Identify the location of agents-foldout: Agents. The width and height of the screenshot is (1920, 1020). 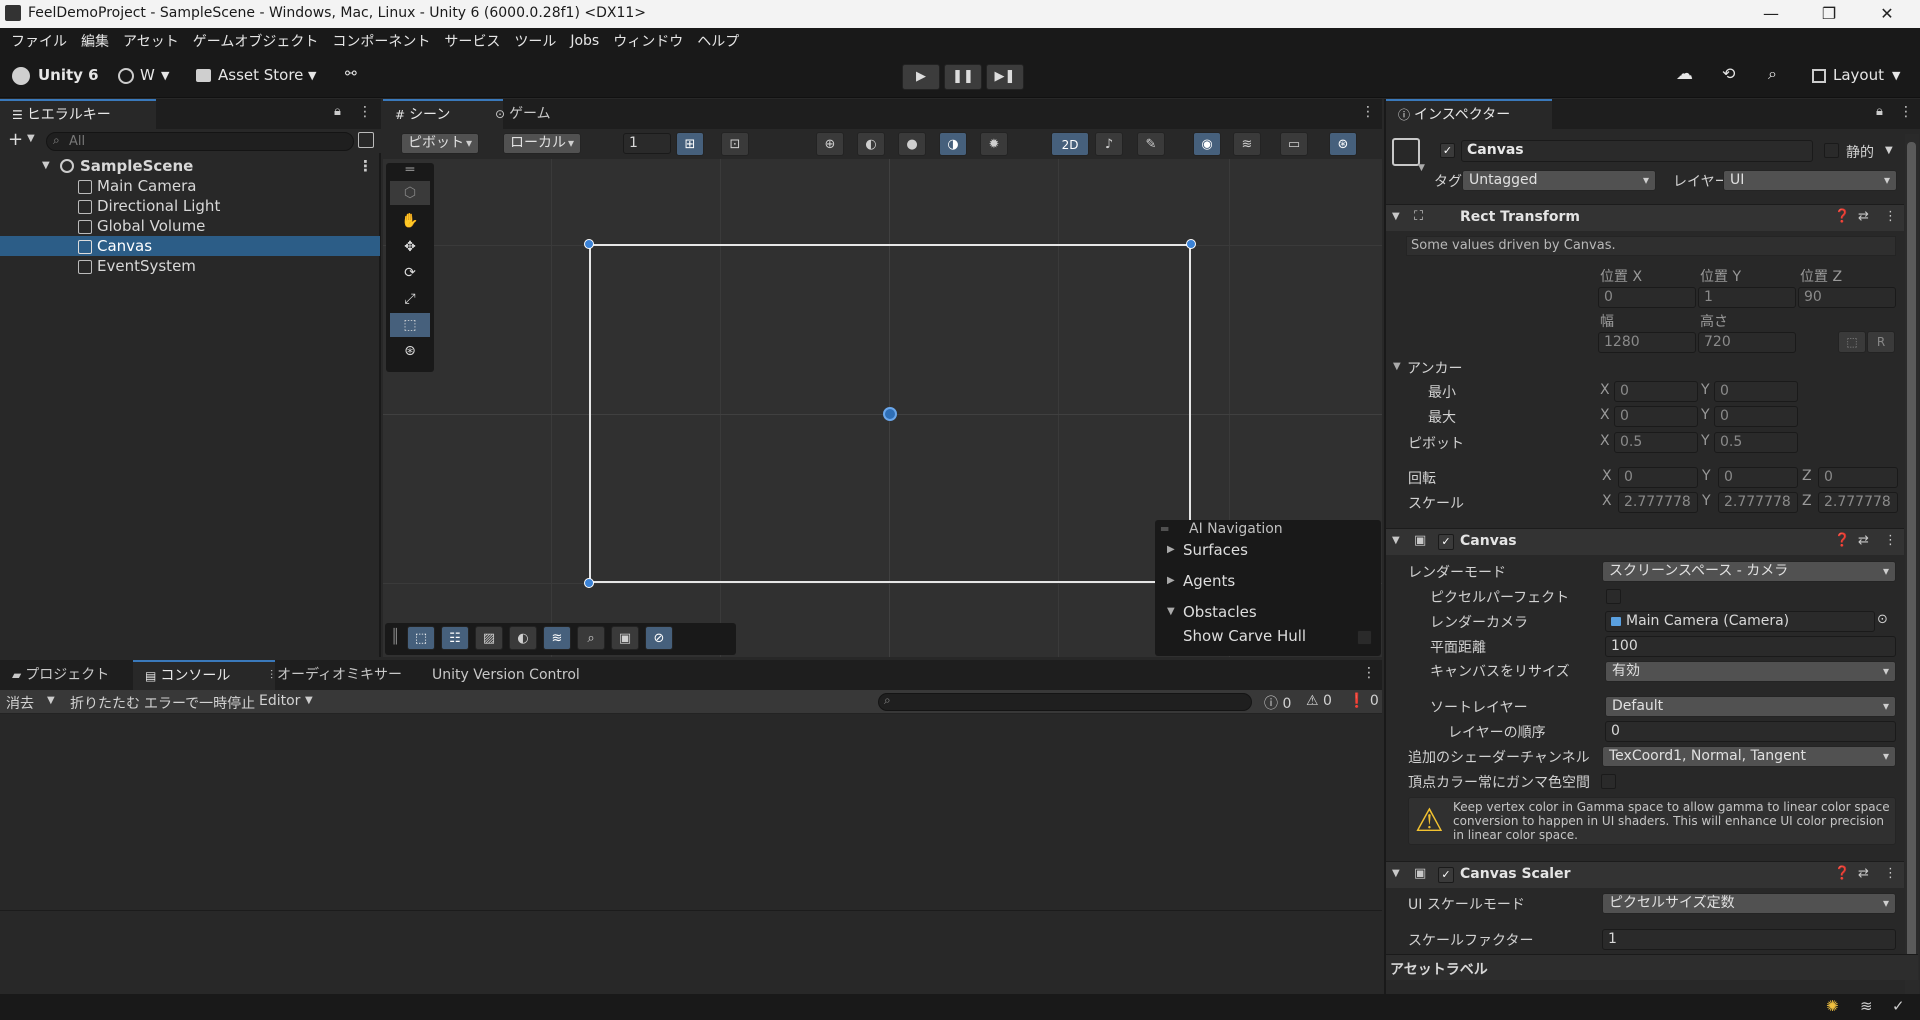
(1209, 581).